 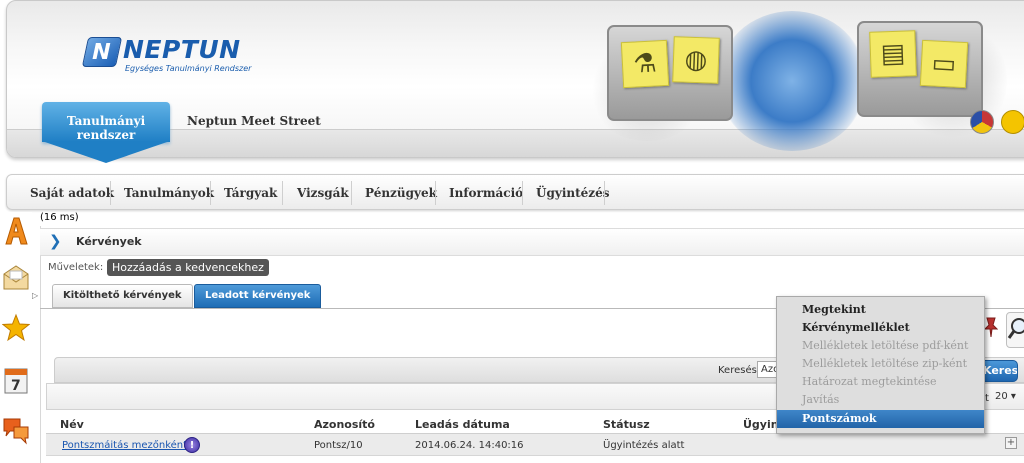 I want to click on chat-bubble-icon, so click(x=16, y=430).